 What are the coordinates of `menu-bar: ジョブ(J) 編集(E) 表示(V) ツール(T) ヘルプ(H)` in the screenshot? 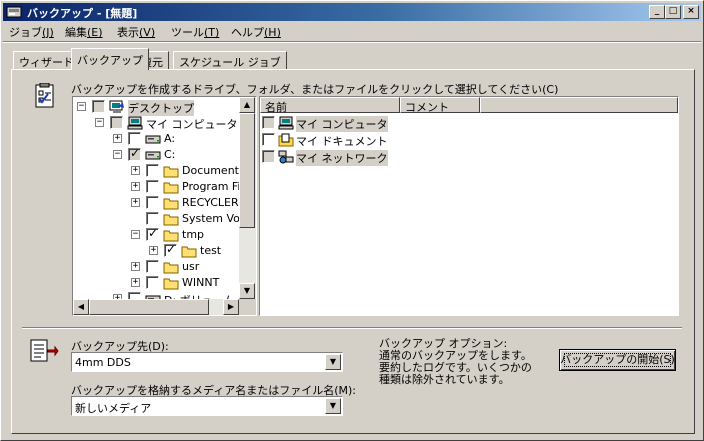 It's located at (352, 31).